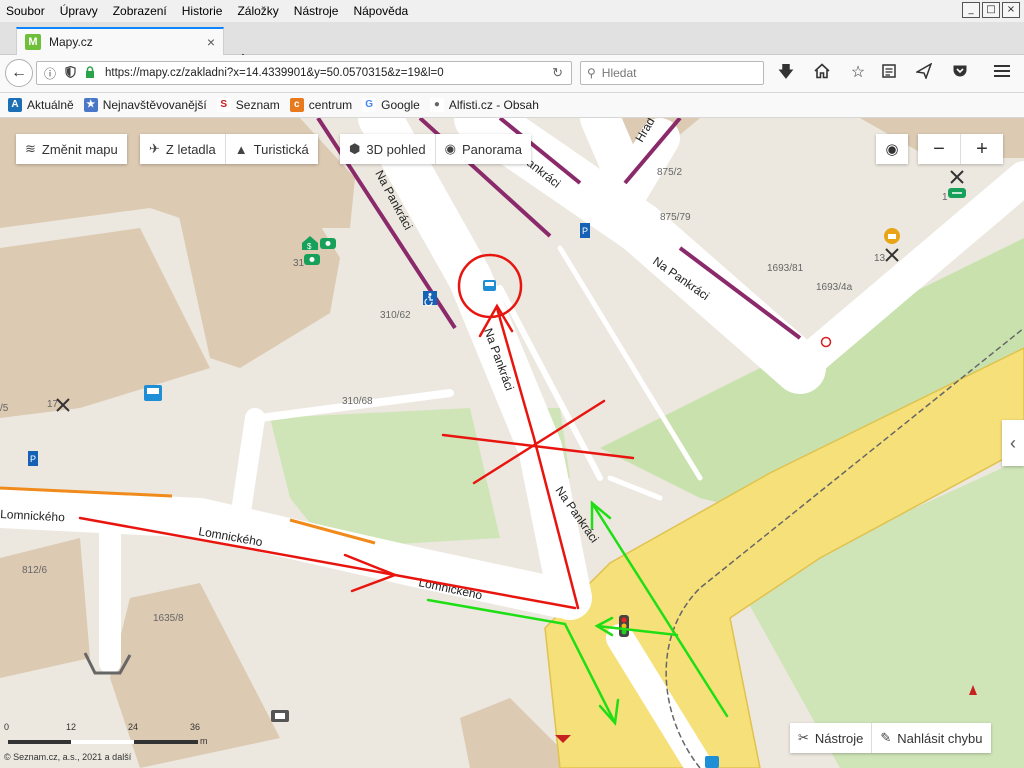  What do you see at coordinates (945, 197) in the screenshot?
I see `house-number: 1` at bounding box center [945, 197].